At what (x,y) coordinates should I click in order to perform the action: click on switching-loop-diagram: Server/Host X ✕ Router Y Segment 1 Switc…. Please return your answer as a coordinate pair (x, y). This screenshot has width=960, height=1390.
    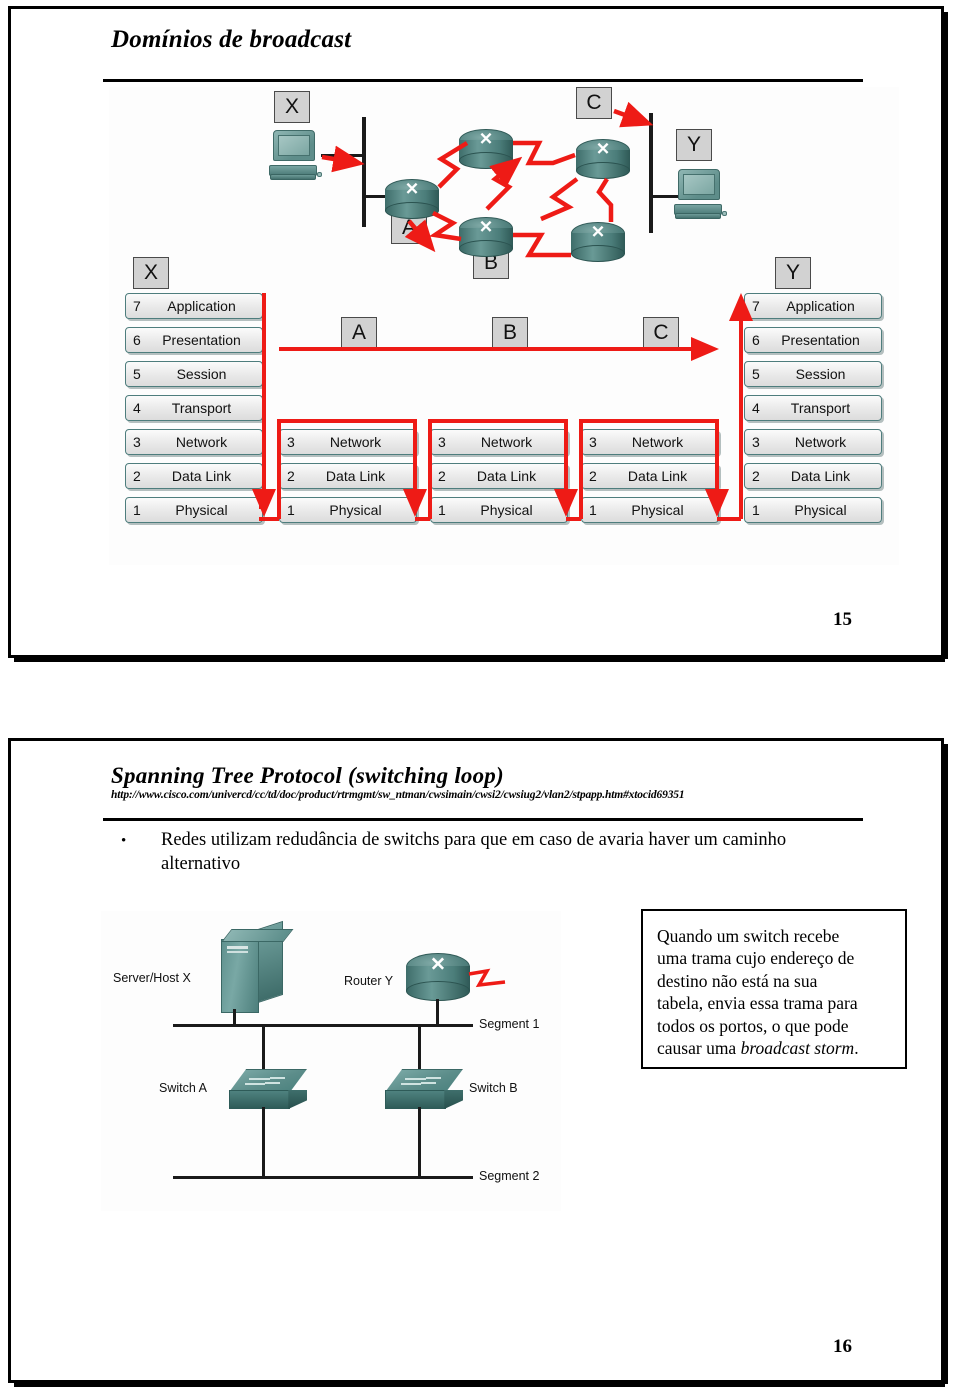
    Looking at the image, I should click on (331, 1061).